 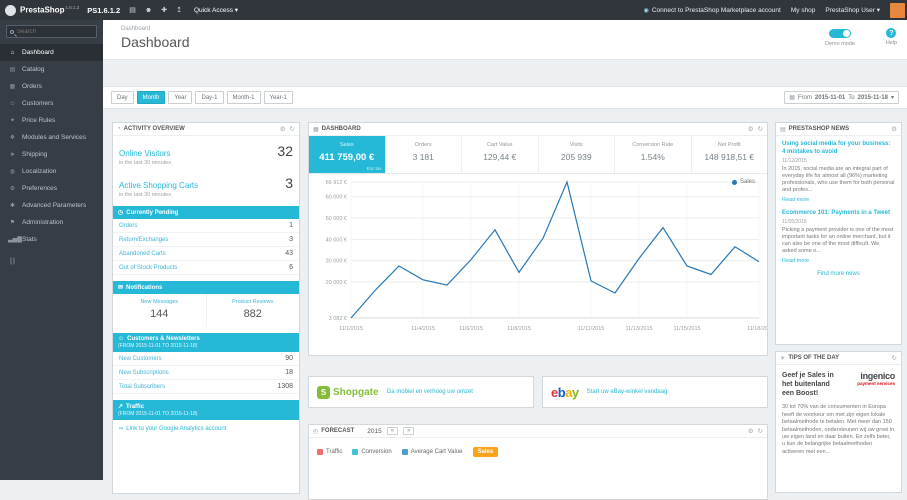 What do you see at coordinates (206, 359) in the screenshot?
I see `new-customers-row: New Customers 90` at bounding box center [206, 359].